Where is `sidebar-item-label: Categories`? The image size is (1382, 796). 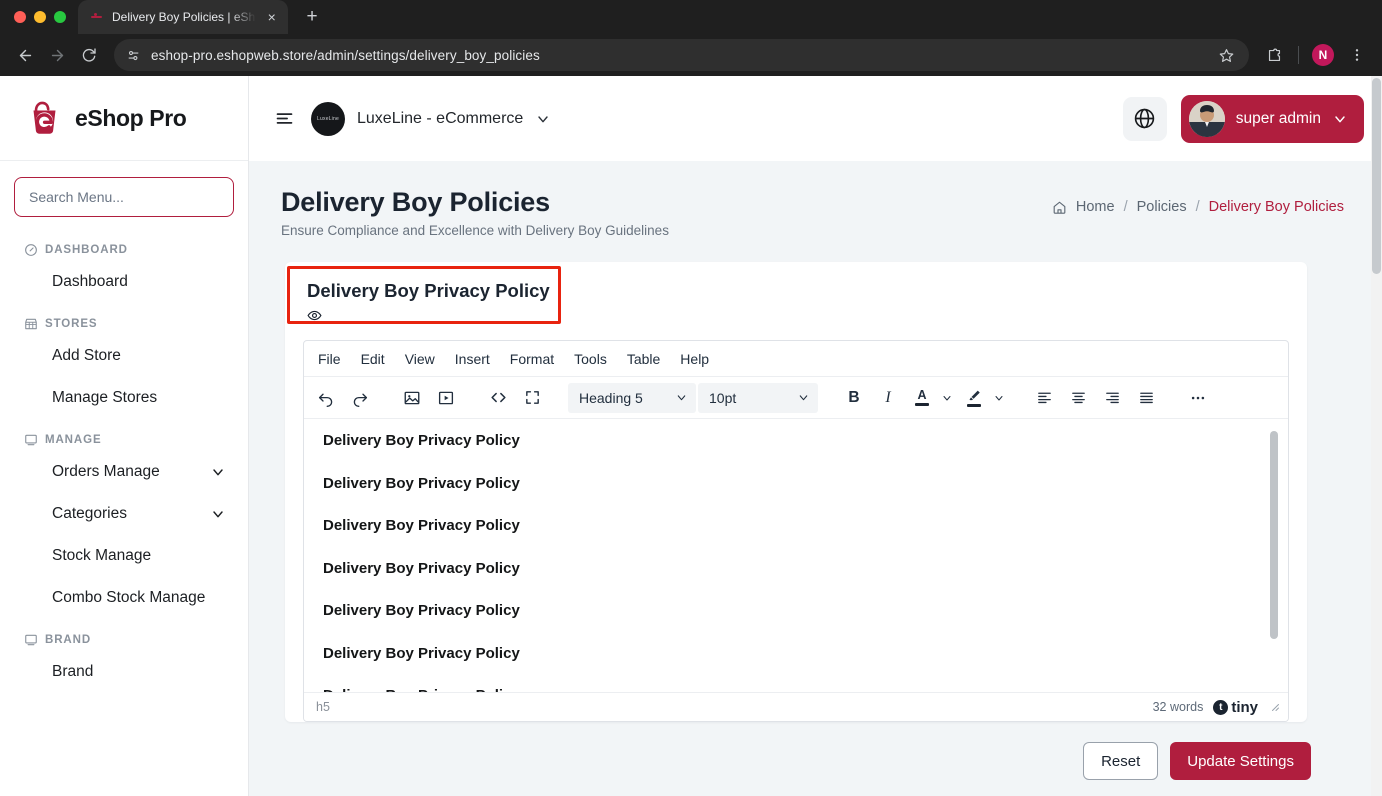 sidebar-item-label: Categories is located at coordinates (89, 513).